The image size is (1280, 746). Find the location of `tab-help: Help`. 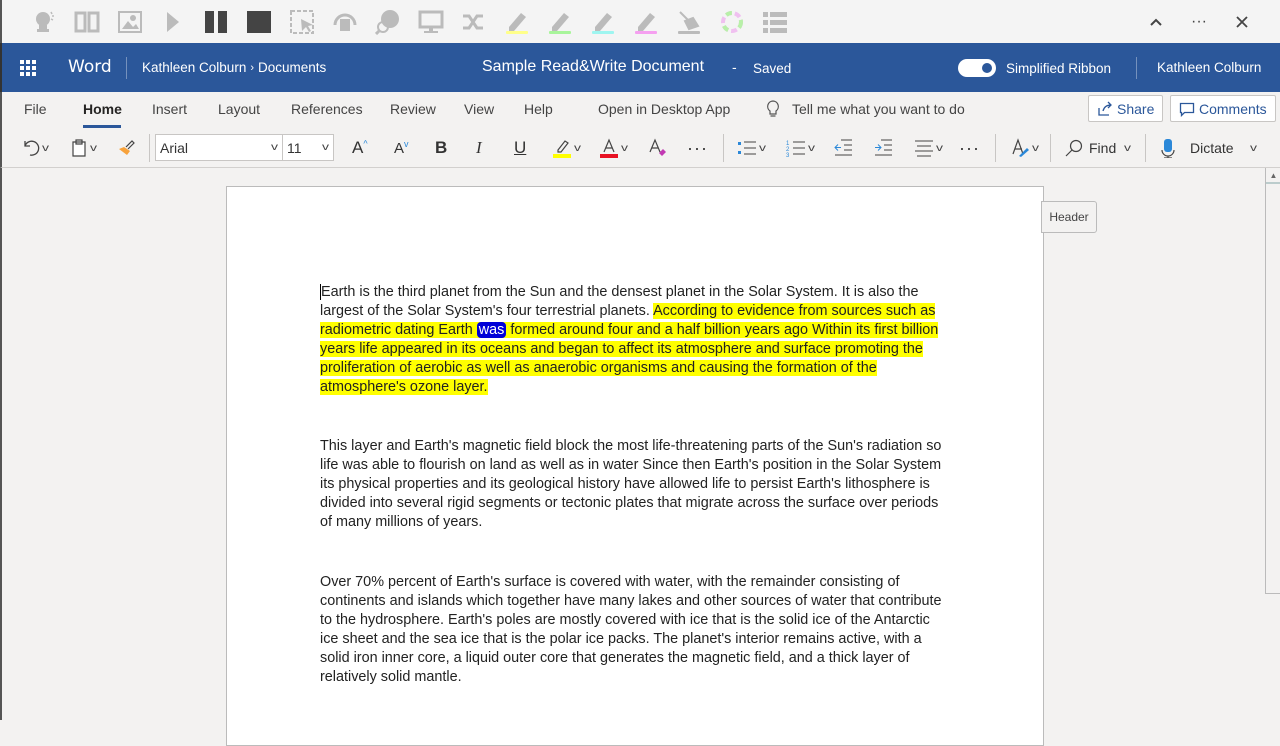

tab-help: Help is located at coordinates (538, 109).